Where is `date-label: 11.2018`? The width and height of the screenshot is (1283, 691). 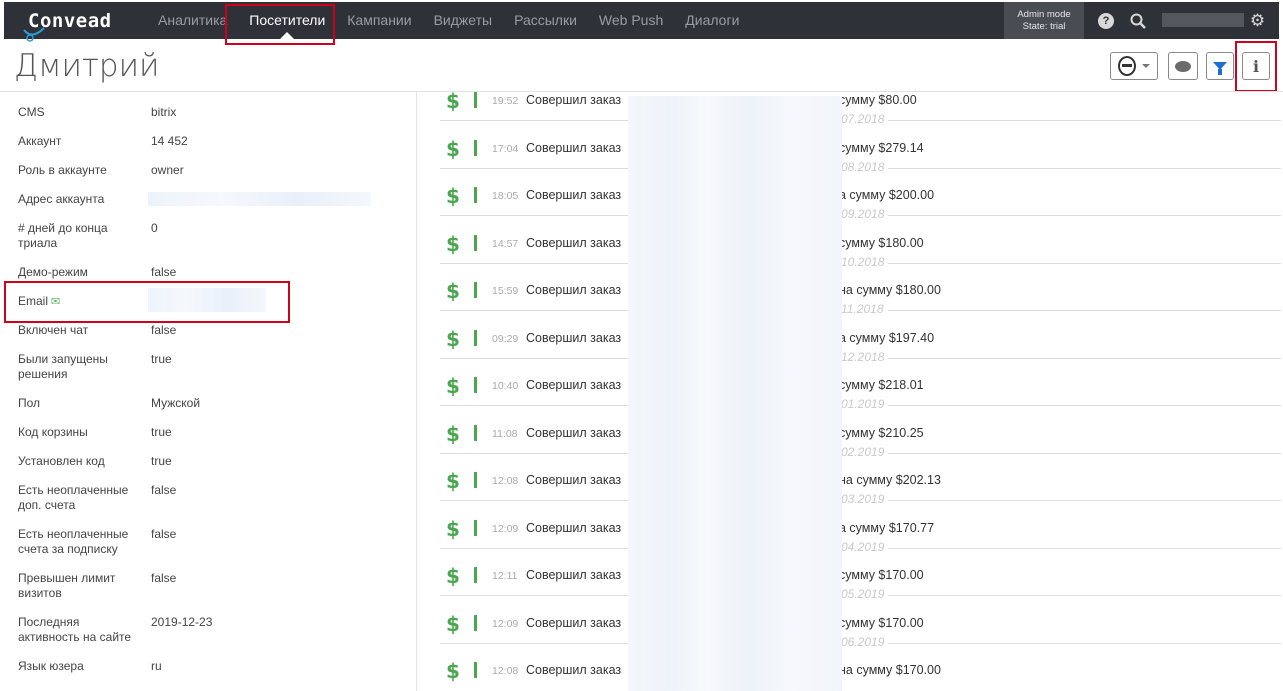 date-label: 11.2018 is located at coordinates (864, 309).